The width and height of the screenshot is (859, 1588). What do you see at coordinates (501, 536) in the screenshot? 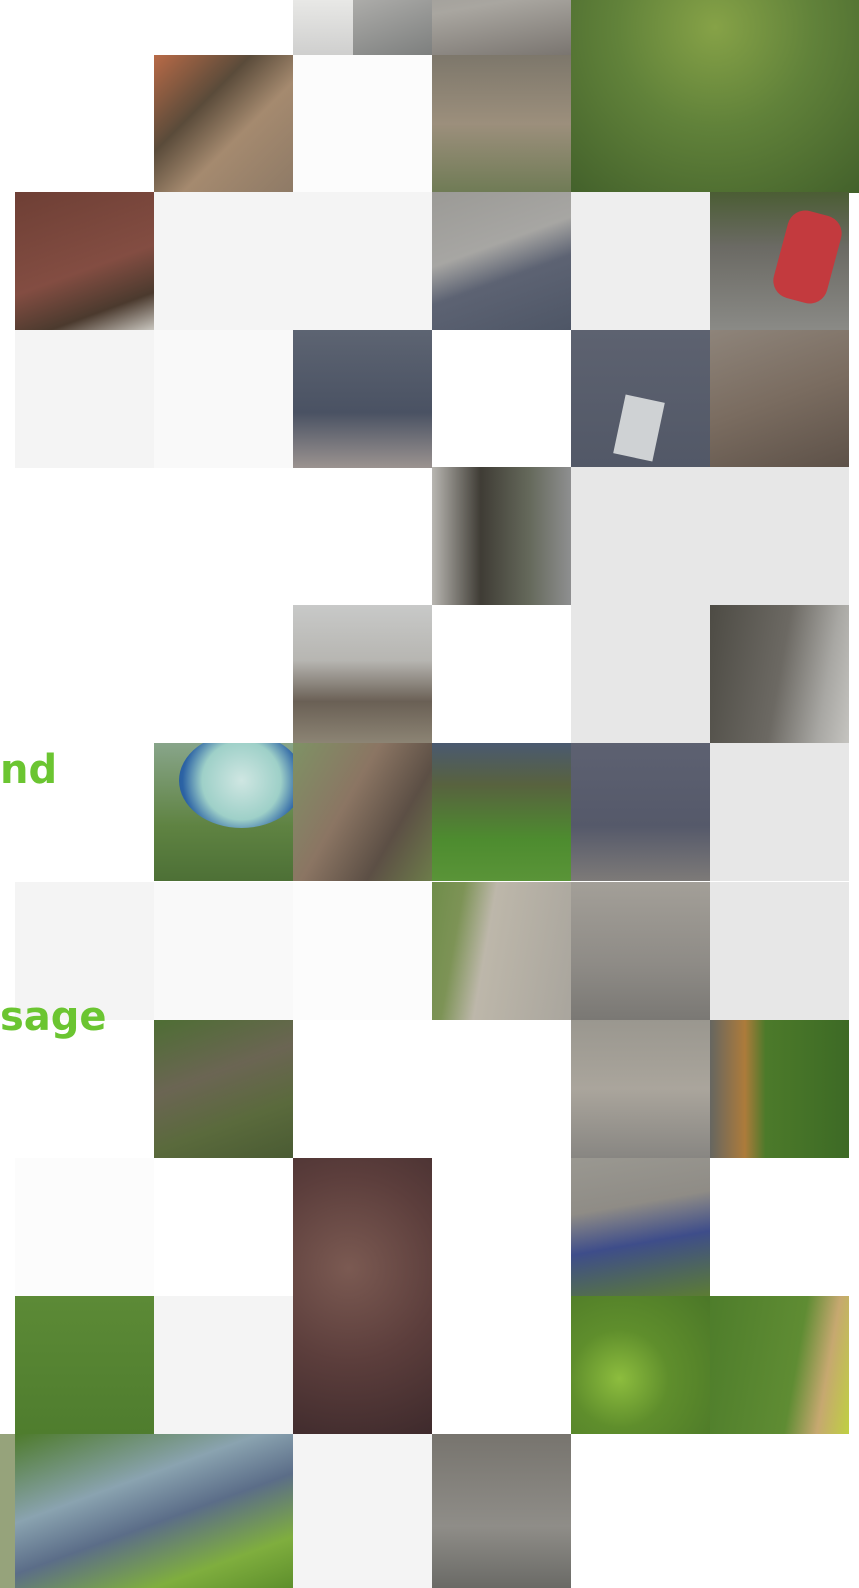
I see `aerial-tile-alley` at bounding box center [501, 536].